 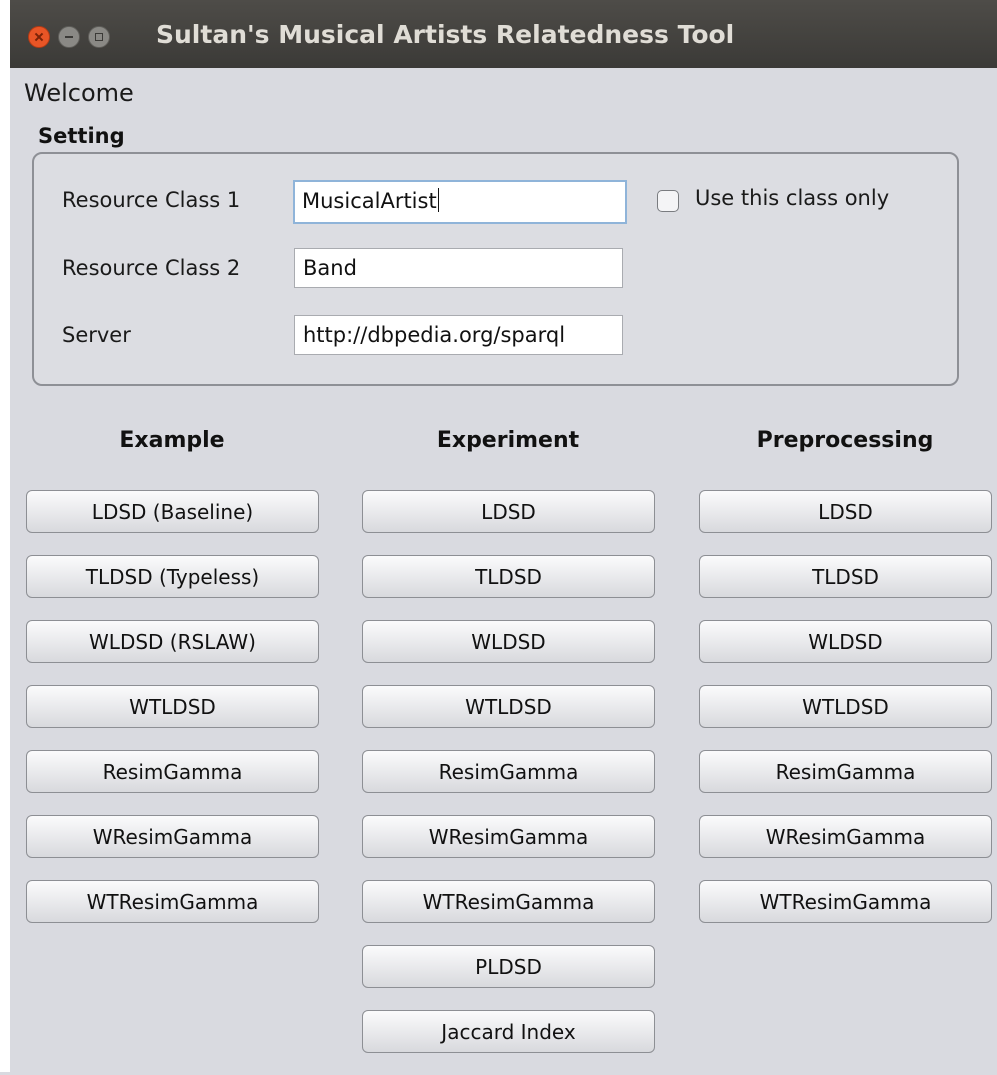 I want to click on server-input: http://dbpedia.org/sparql, so click(x=458, y=335).